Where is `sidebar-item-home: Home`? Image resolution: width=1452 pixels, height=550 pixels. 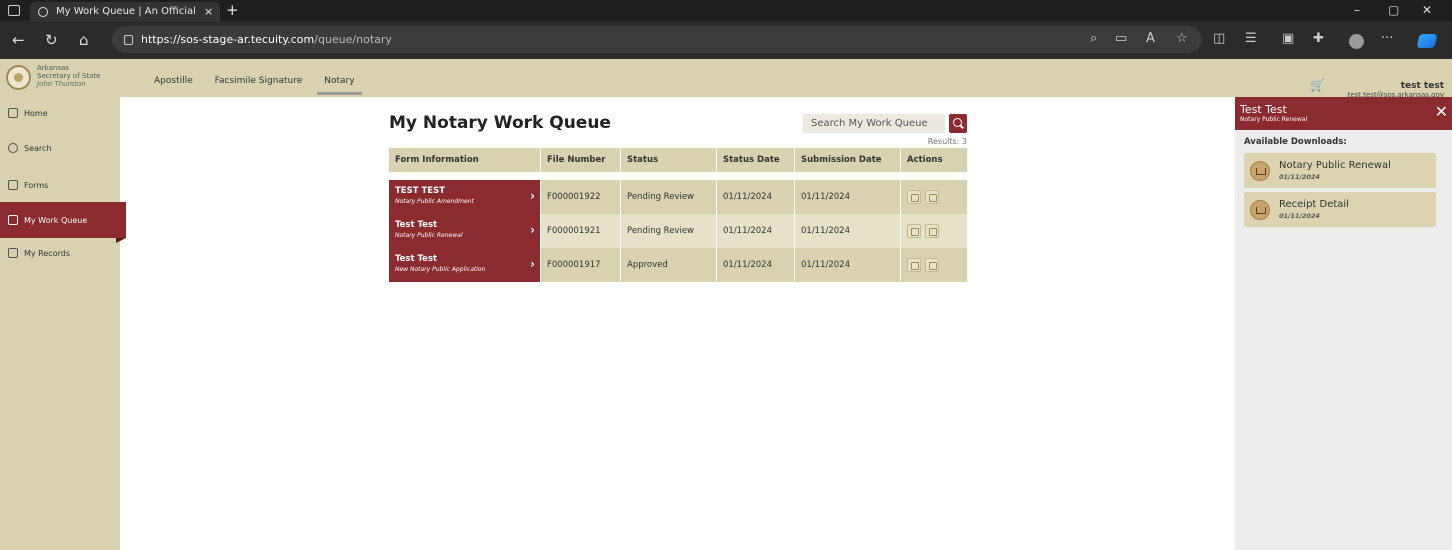 sidebar-item-home: Home is located at coordinates (60, 113).